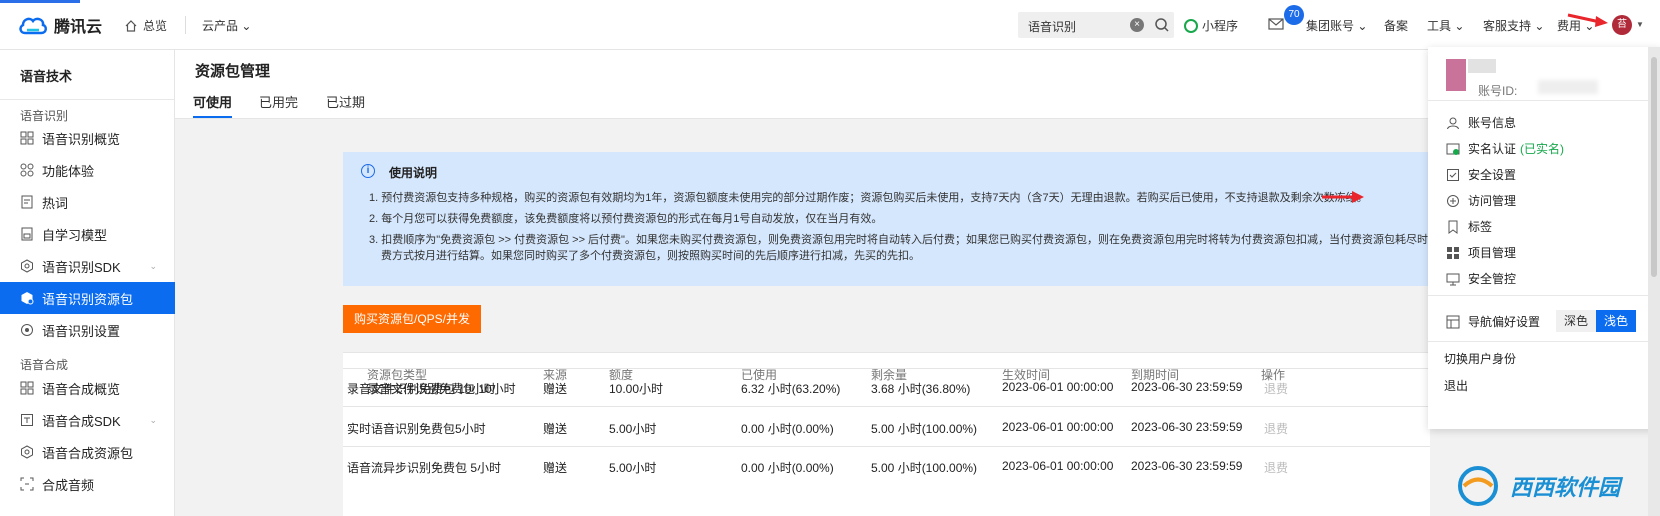 This screenshot has width=1660, height=516. What do you see at coordinates (1456, 75) in the screenshot?
I see `account-avatar` at bounding box center [1456, 75].